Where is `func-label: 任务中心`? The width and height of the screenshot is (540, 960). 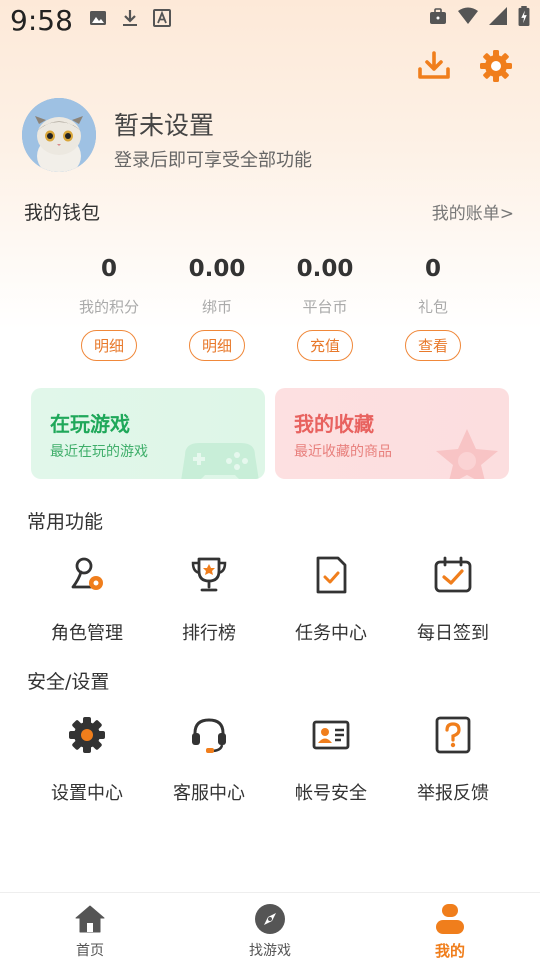 func-label: 任务中心 is located at coordinates (331, 633).